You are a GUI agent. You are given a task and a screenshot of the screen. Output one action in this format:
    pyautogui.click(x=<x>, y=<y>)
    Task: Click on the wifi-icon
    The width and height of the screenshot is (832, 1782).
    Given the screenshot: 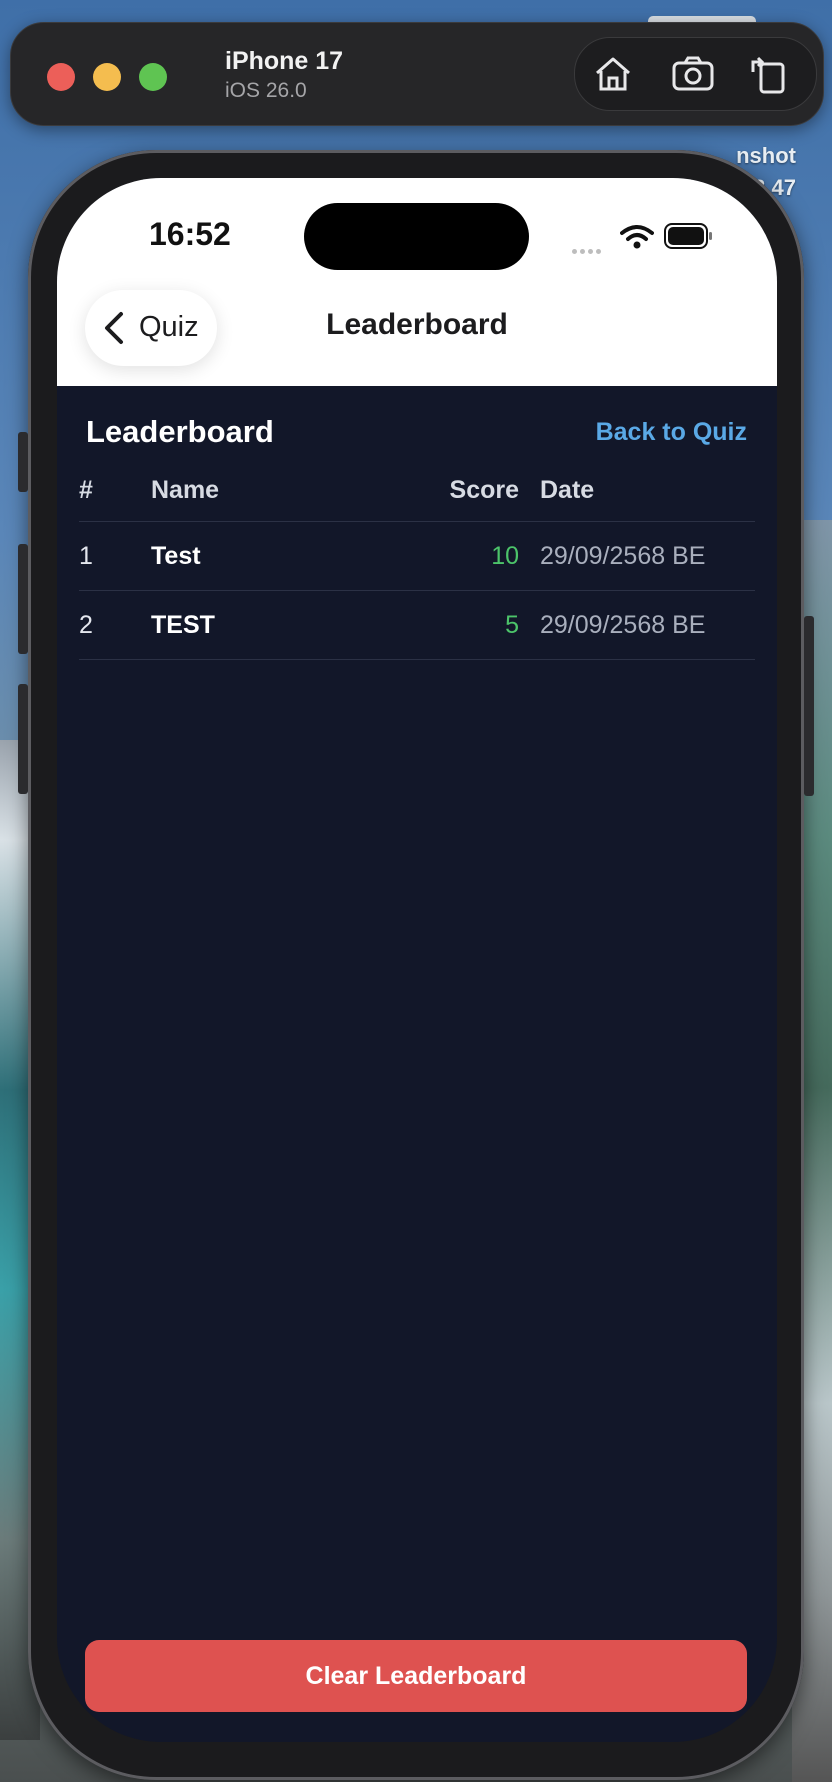 What is the action you would take?
    pyautogui.click(x=637, y=239)
    